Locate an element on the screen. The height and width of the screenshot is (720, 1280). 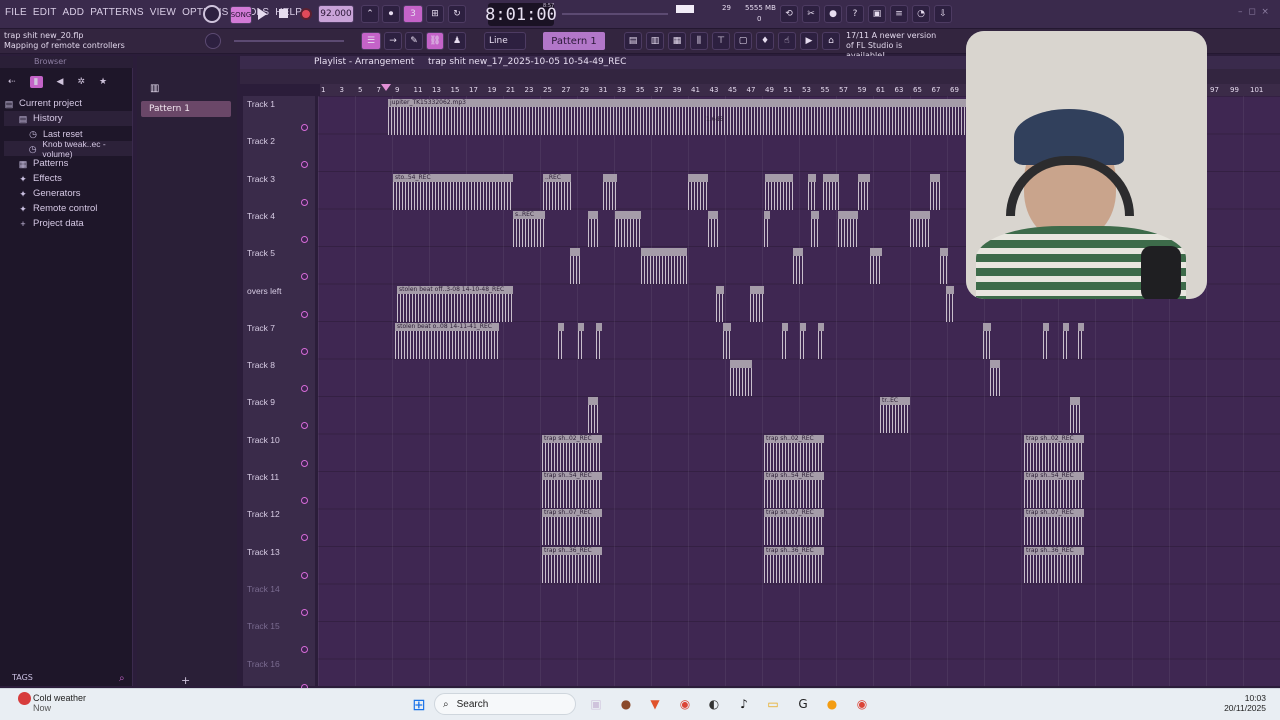
audio-clip: trap sh..54_REC is located at coordinates (572, 490).